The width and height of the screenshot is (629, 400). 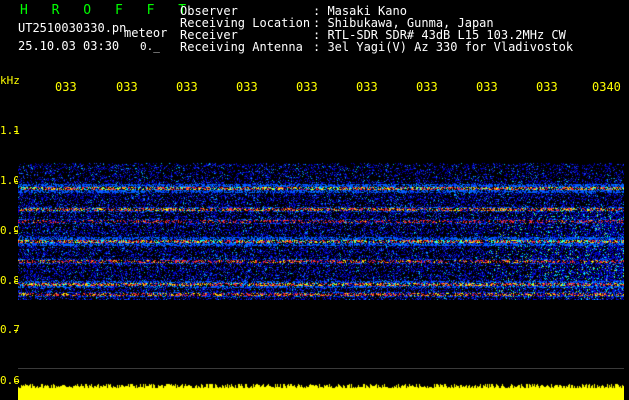 I want to click on timestamp: 25.10.03 03:30, so click(x=69, y=46).